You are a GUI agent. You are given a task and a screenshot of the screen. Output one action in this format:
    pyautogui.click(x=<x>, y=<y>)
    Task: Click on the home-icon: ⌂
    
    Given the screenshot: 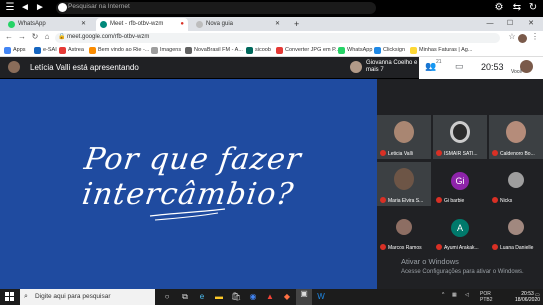 What is the action you would take?
    pyautogui.click(x=47, y=36)
    